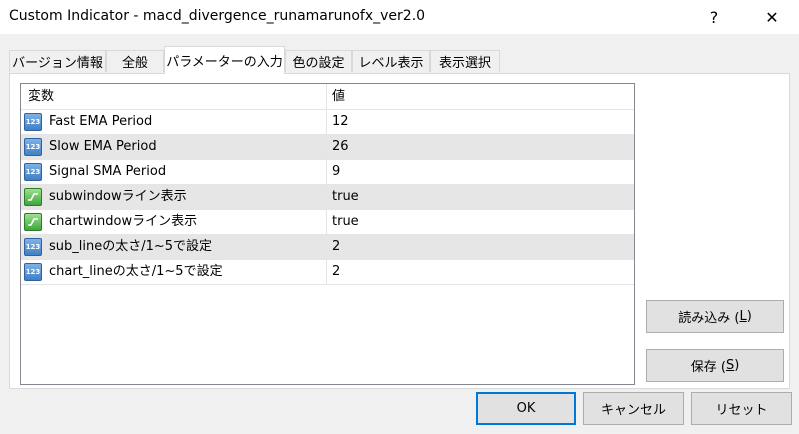 The width and height of the screenshot is (799, 434). I want to click on table-row: subwindowライン表示 true, so click(327, 197).